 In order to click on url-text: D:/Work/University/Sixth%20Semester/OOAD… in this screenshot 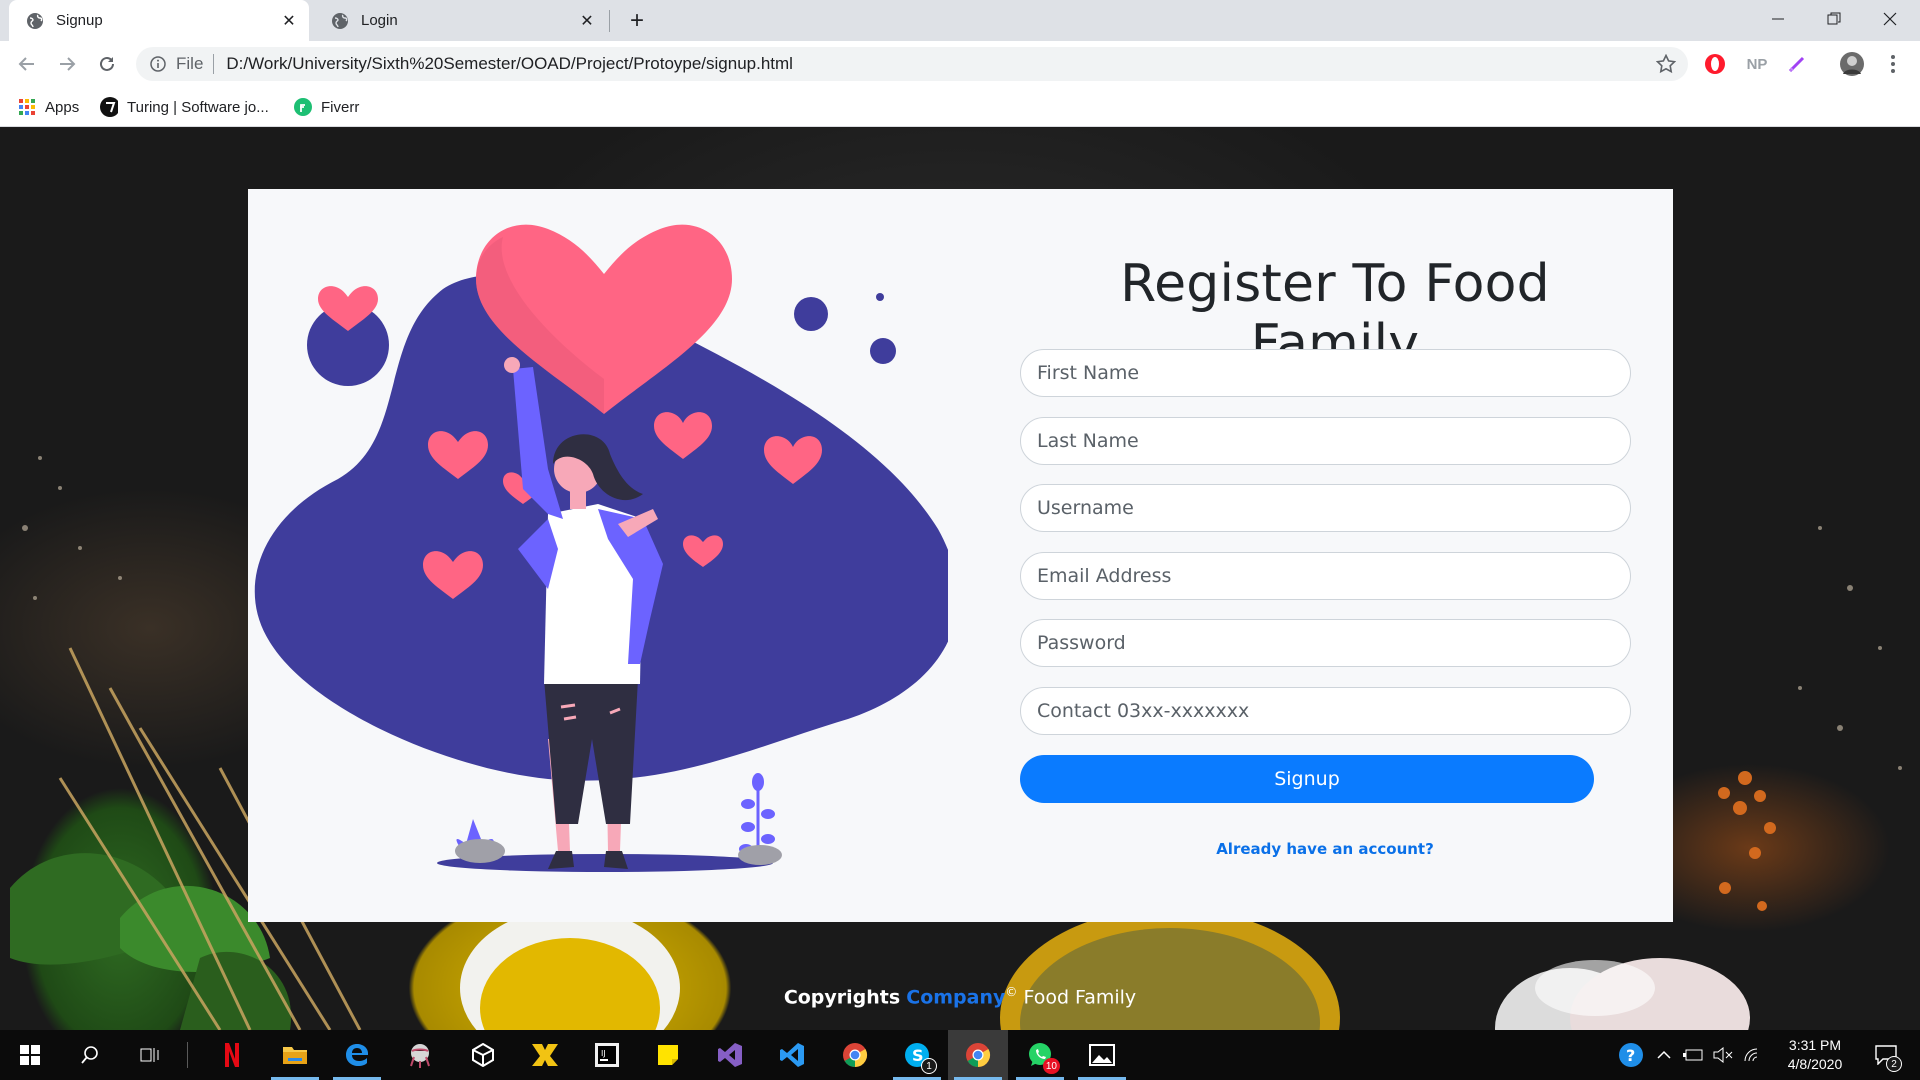, I will do `click(941, 64)`.